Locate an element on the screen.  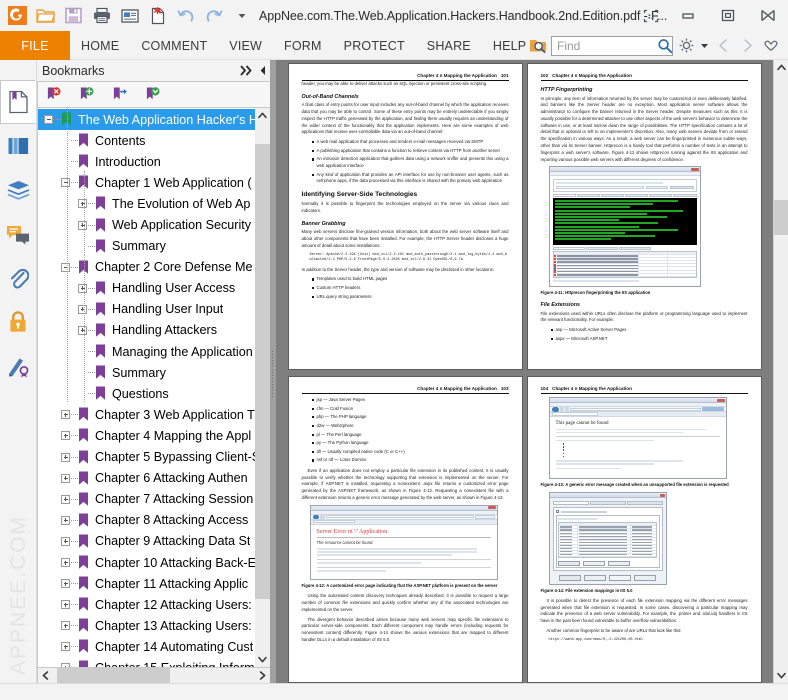
tab-comment: COMMENT is located at coordinates (174, 45).